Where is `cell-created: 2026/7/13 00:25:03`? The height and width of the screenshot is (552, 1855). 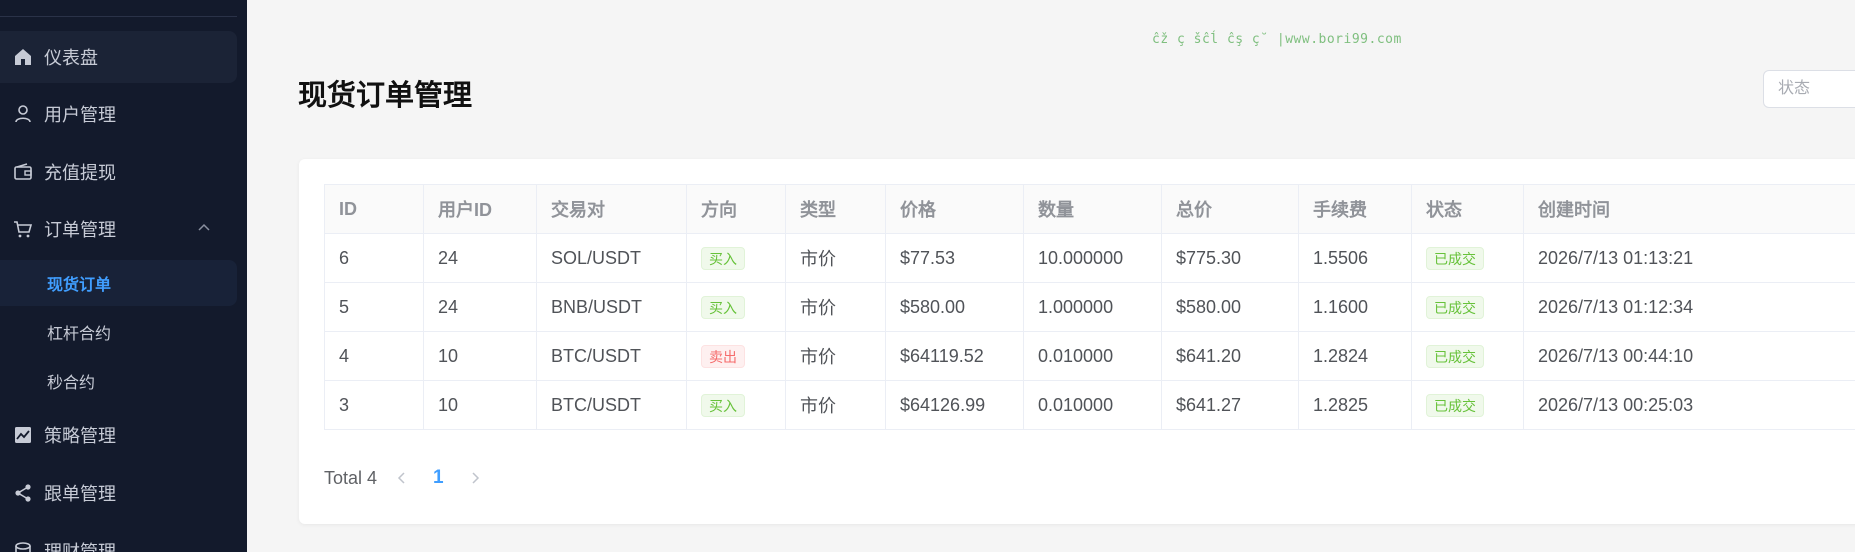
cell-created: 2026/7/13 00:25:03 is located at coordinates (1689, 405).